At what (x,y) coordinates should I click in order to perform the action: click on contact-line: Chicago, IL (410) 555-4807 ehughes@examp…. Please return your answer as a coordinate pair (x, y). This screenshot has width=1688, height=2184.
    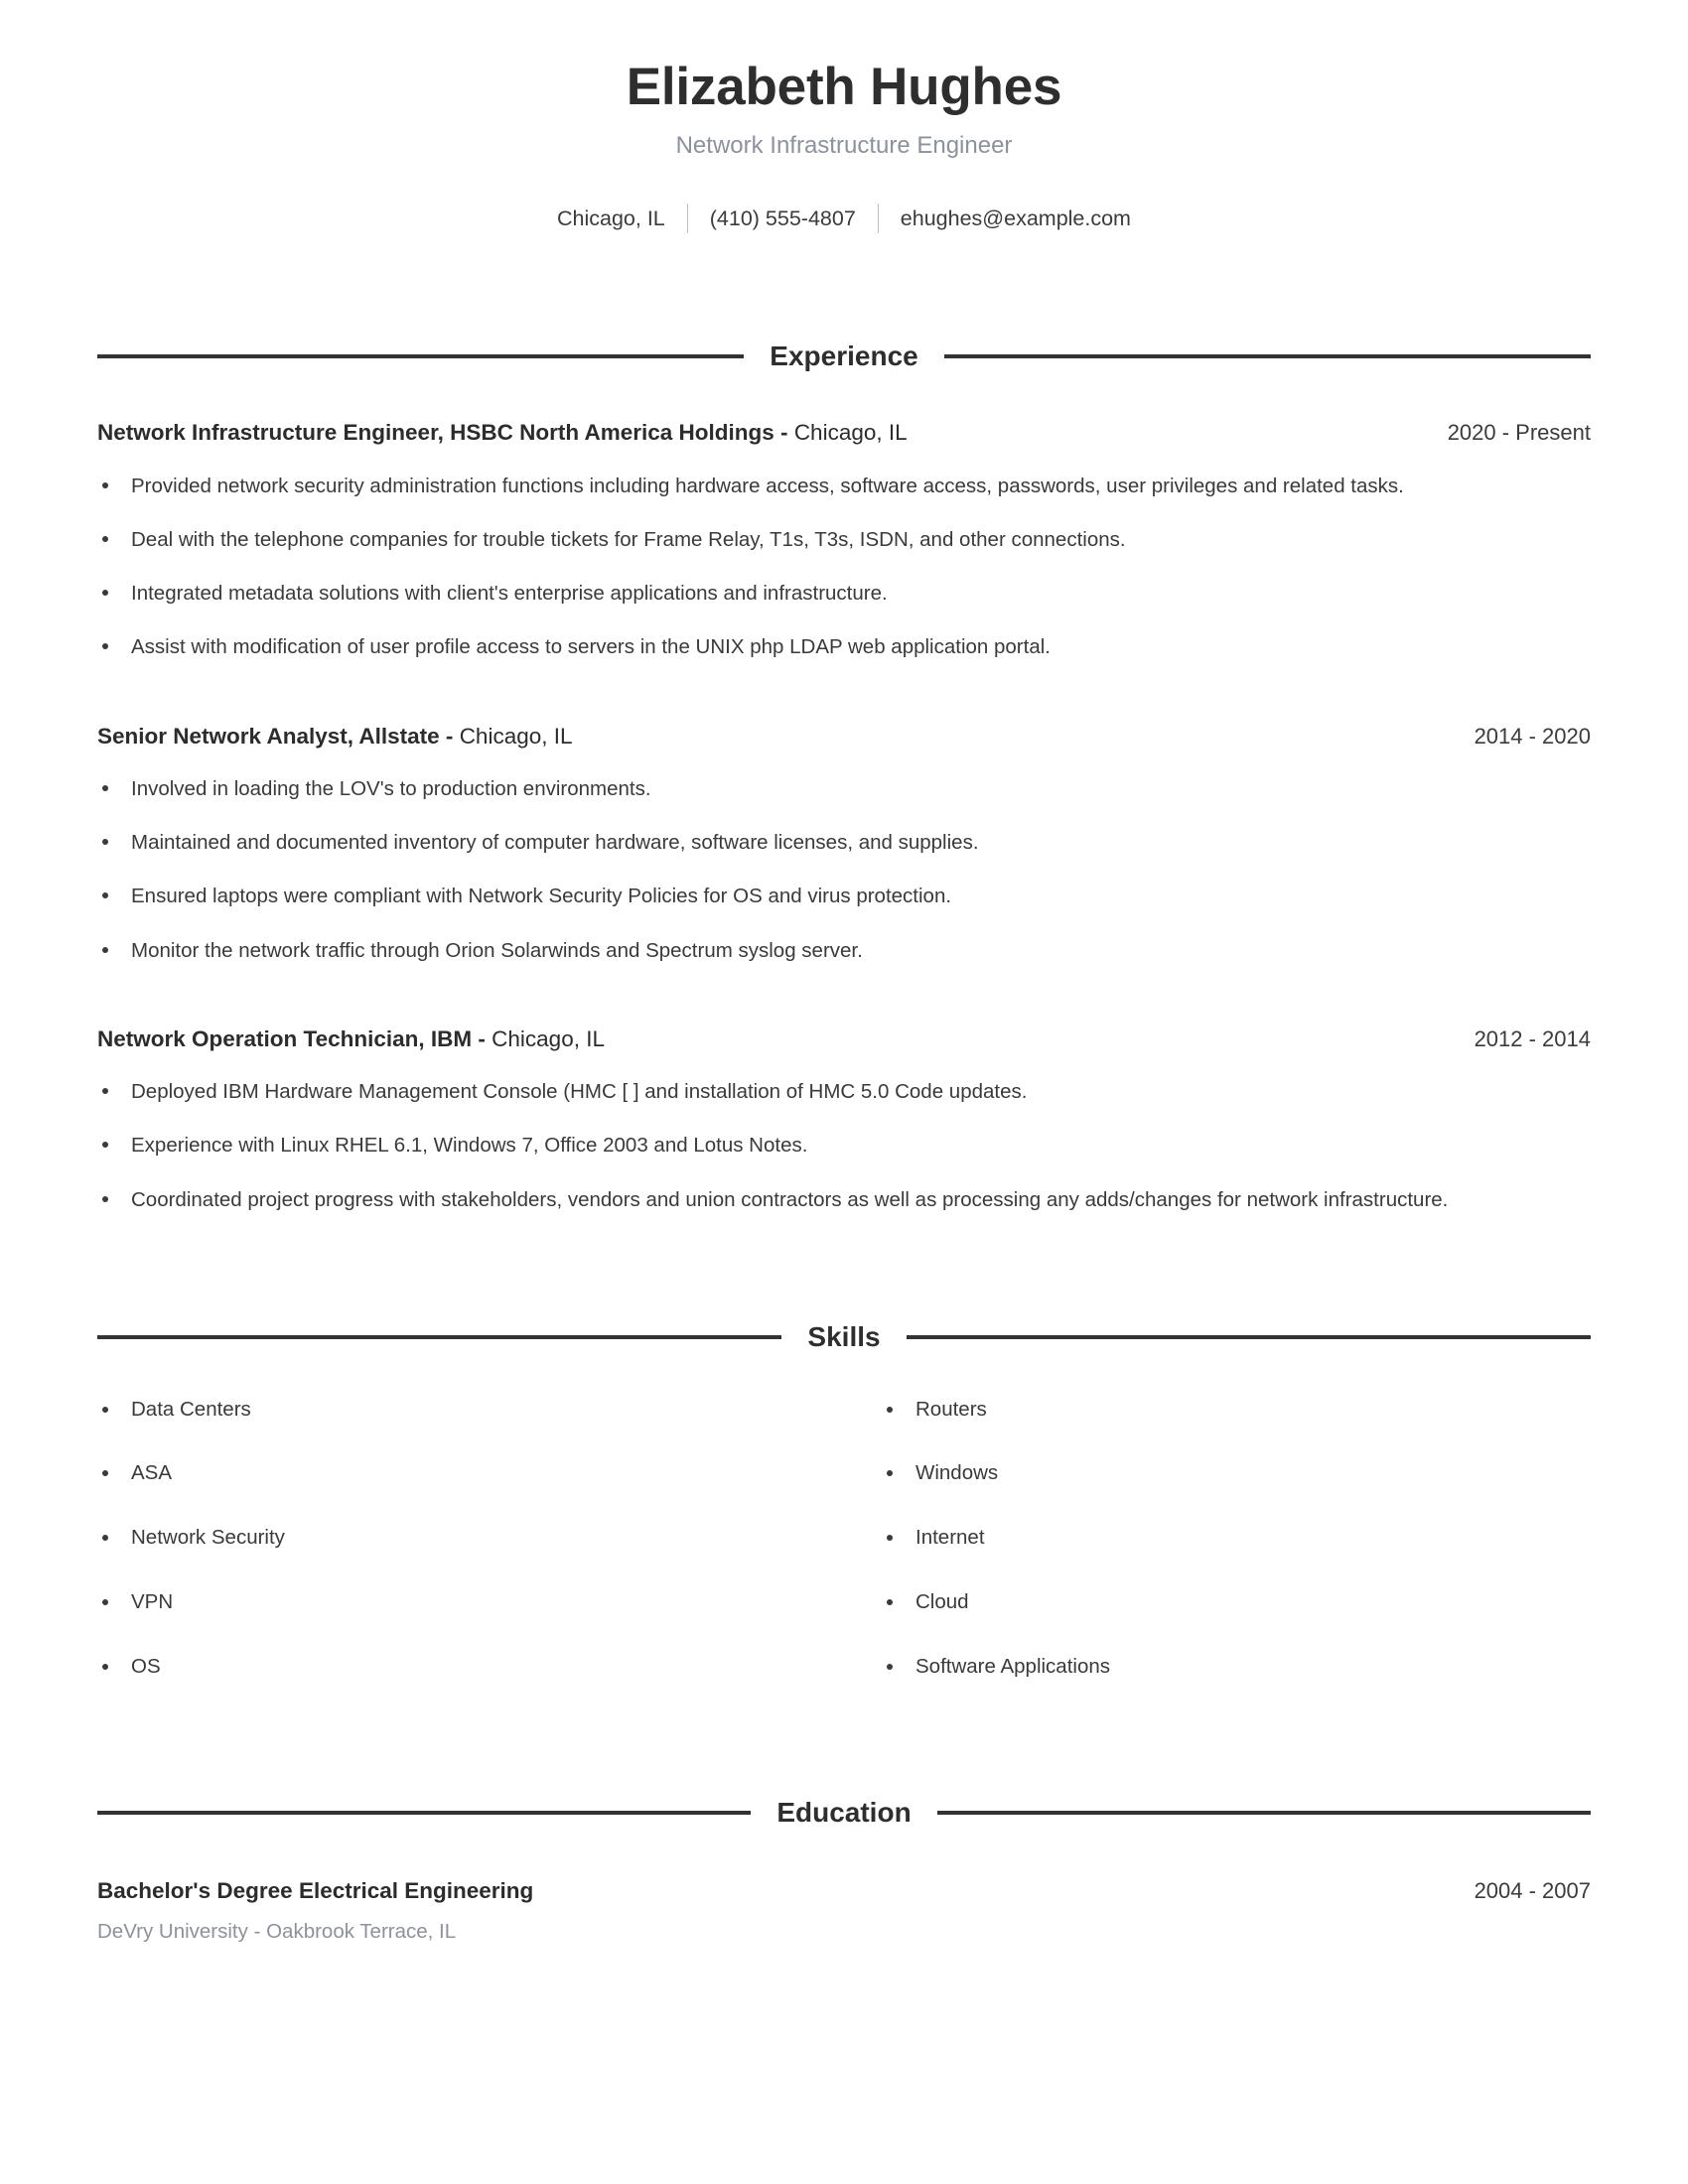
    Looking at the image, I should click on (844, 219).